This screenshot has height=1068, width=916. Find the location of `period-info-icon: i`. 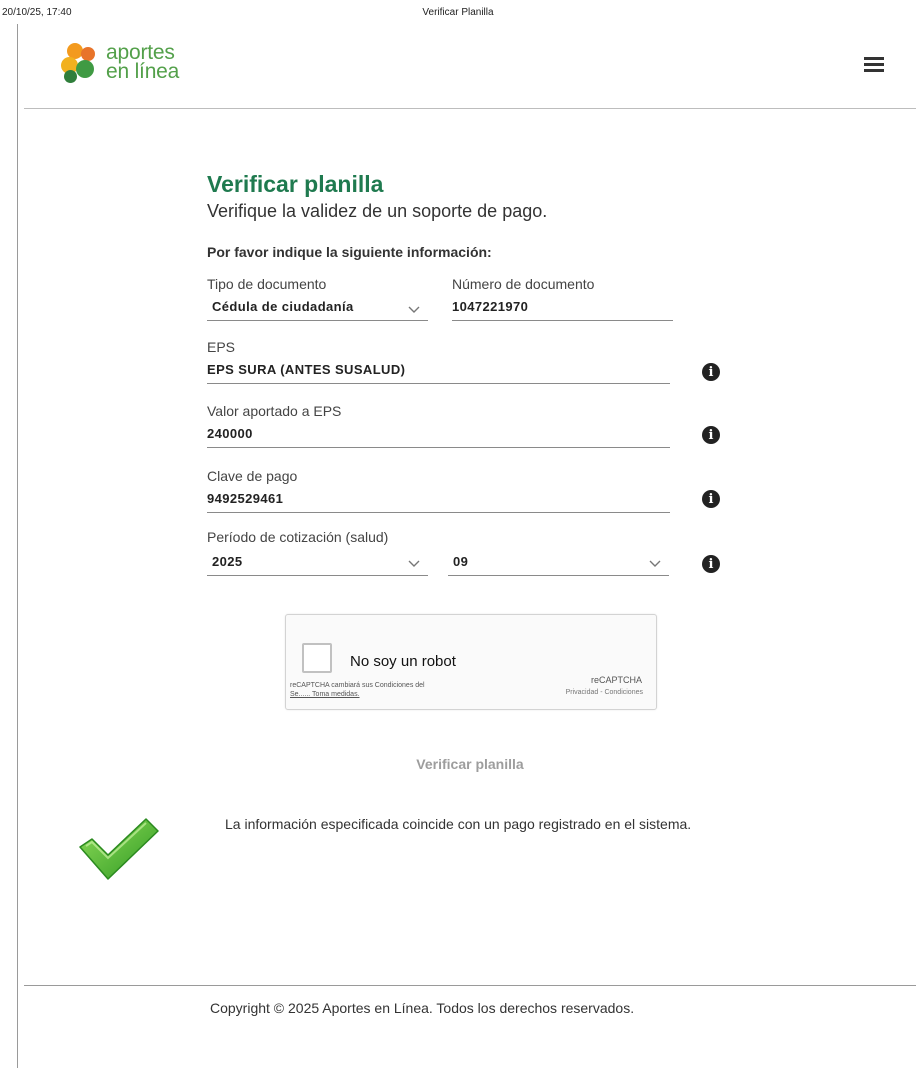

period-info-icon: i is located at coordinates (711, 564).